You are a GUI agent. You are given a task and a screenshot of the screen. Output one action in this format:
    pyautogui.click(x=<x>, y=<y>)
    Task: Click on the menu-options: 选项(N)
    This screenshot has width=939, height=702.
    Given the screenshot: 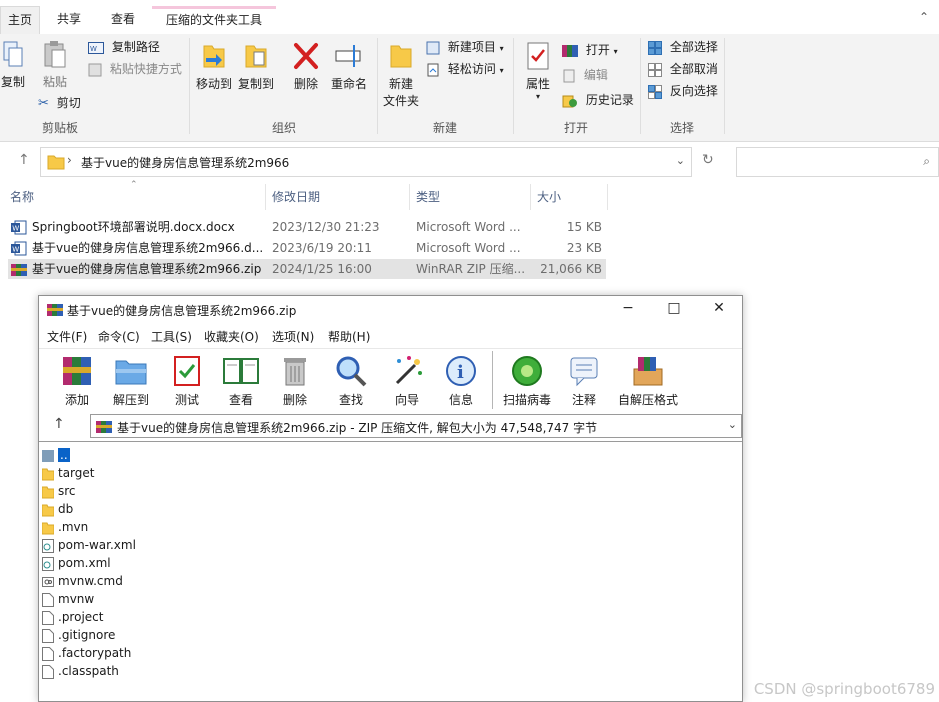 What is the action you would take?
    pyautogui.click(x=293, y=336)
    